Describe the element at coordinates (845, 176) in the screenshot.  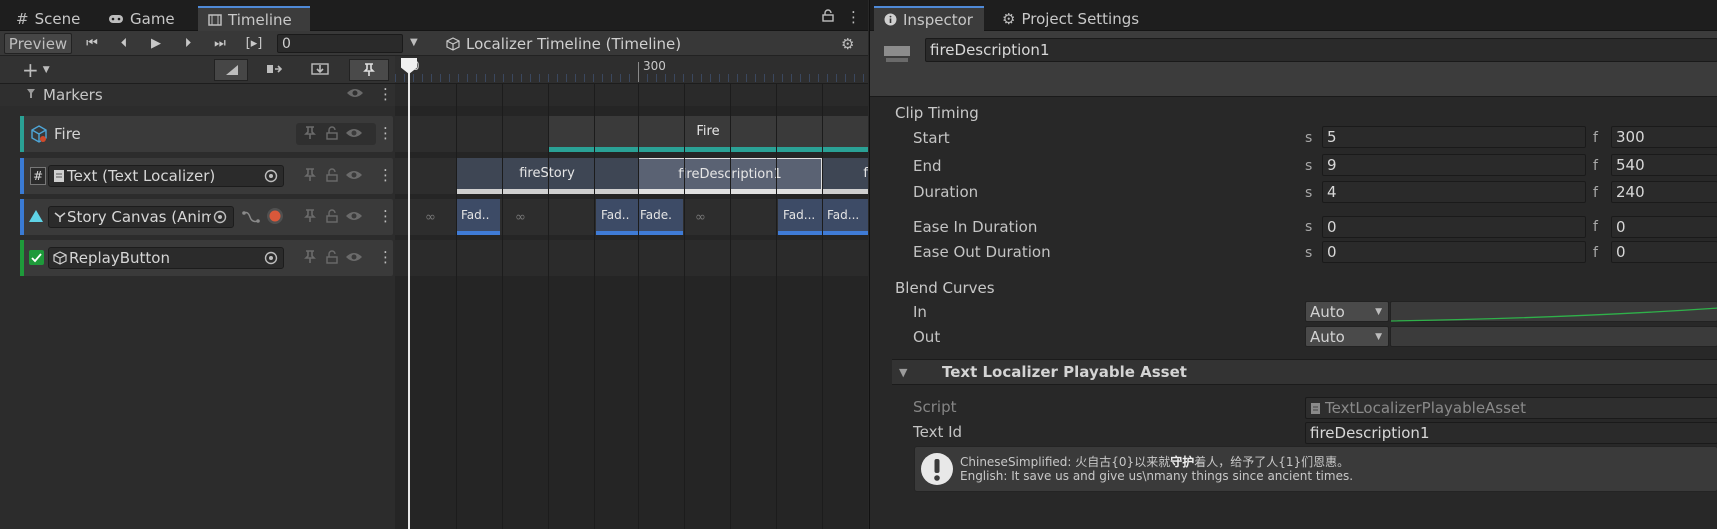
I see `clip-next: f` at that location.